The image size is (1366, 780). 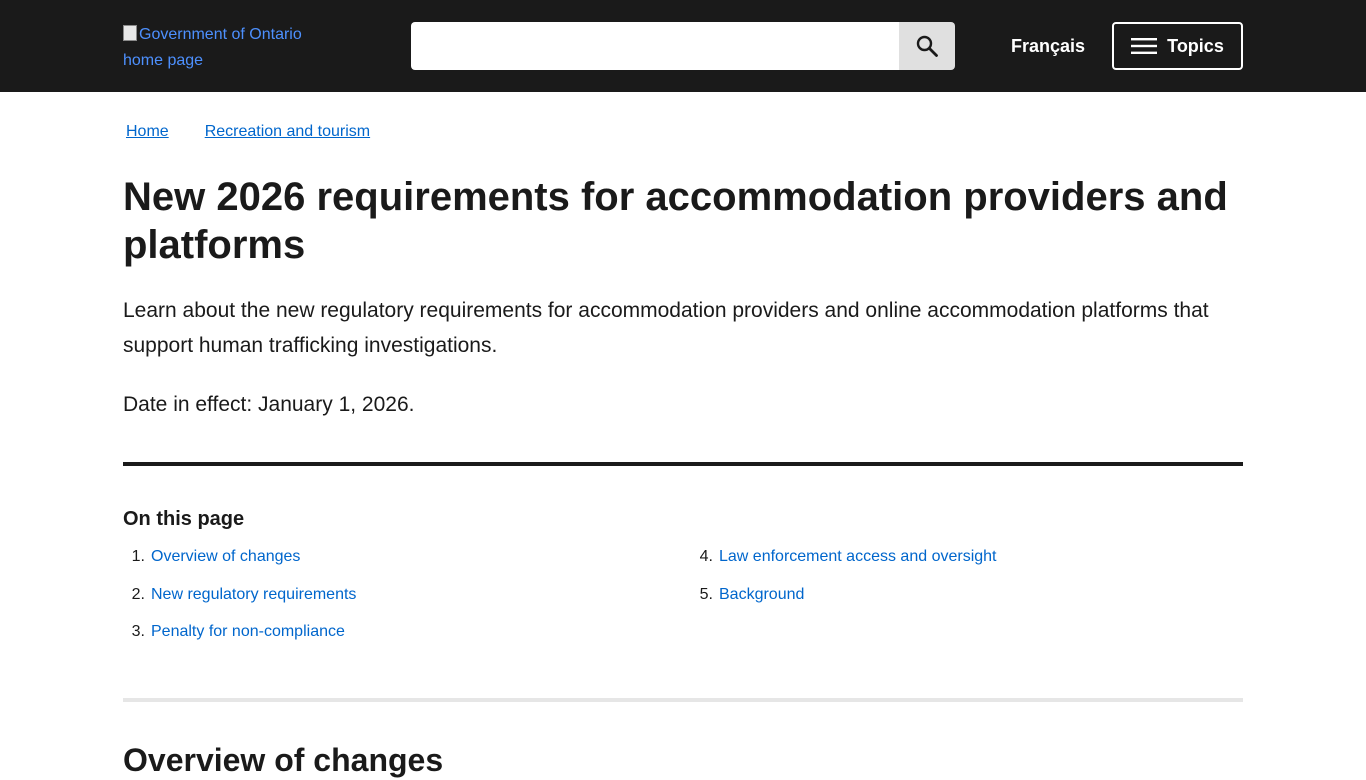 What do you see at coordinates (843, 603) in the screenshot?
I see `toc-item: 5. Background` at bounding box center [843, 603].